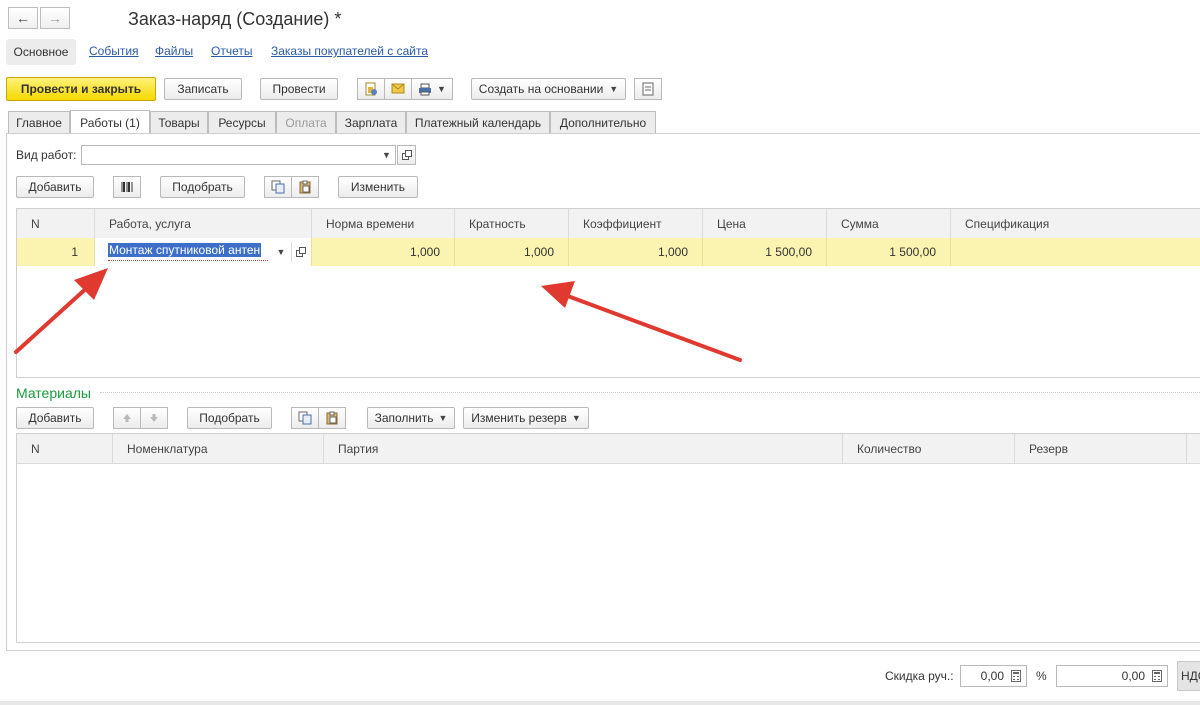  Describe the element at coordinates (919, 676) in the screenshot. I see `discount-label: Скидка руч.:` at that location.